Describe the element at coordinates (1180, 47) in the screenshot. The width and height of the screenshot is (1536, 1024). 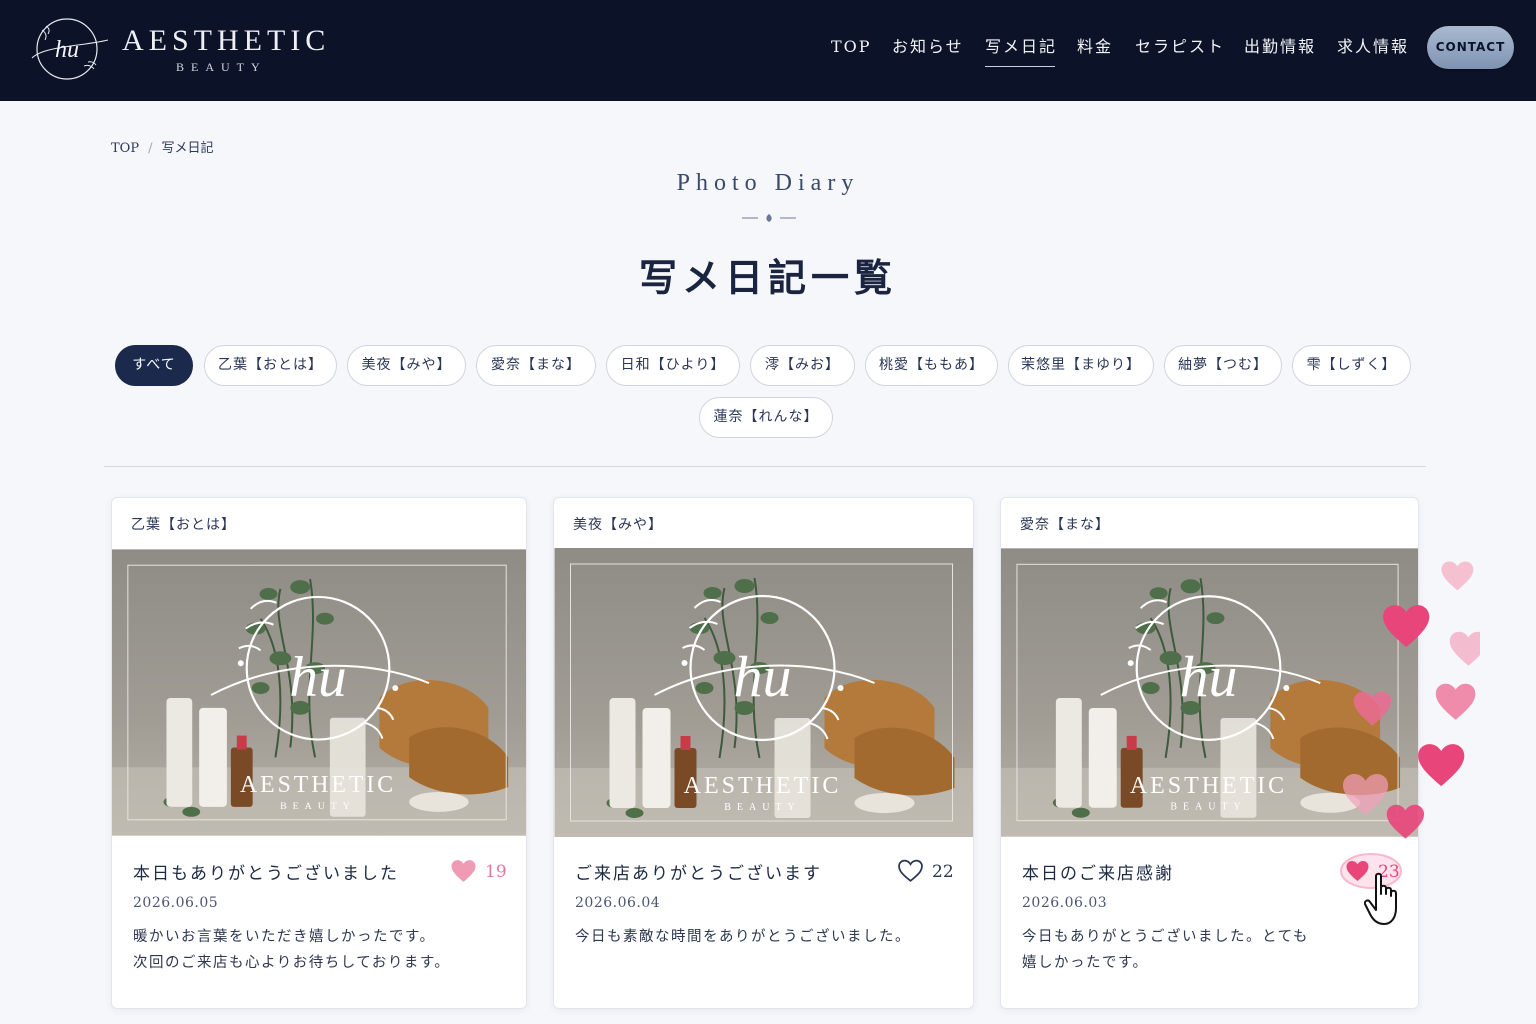
I see `nav-item-therapists: セラピスト` at that location.